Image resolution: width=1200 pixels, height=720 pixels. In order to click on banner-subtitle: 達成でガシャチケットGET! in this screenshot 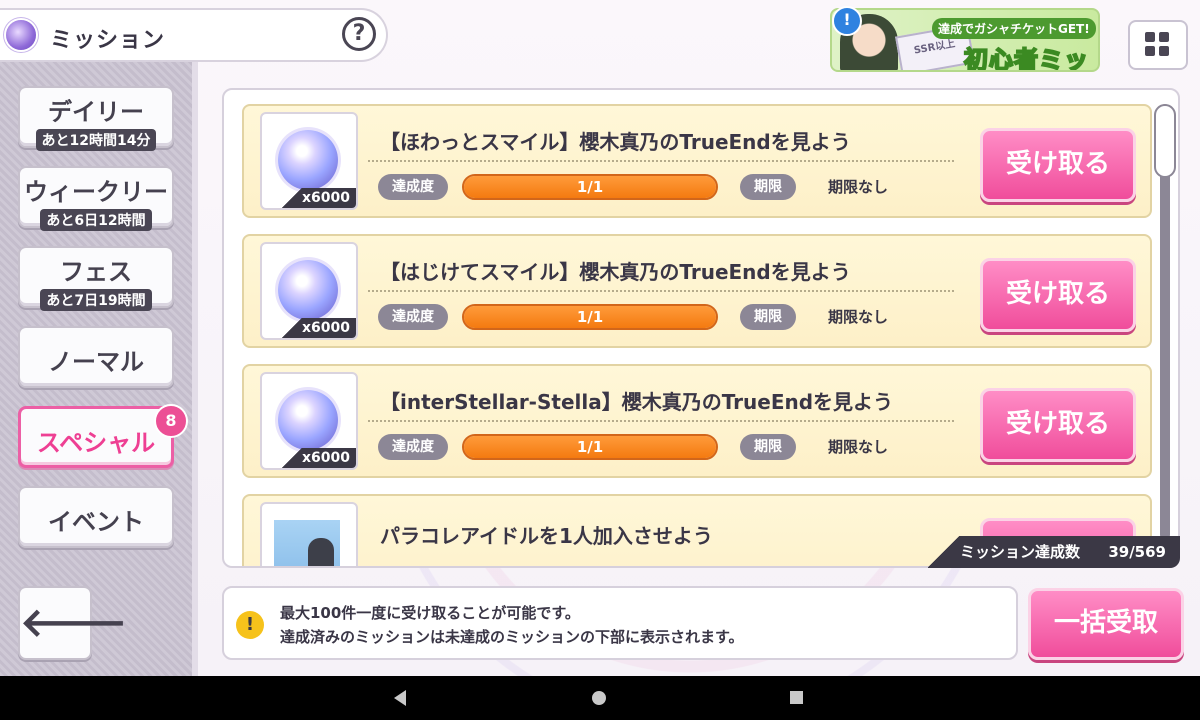, I will do `click(1014, 28)`.